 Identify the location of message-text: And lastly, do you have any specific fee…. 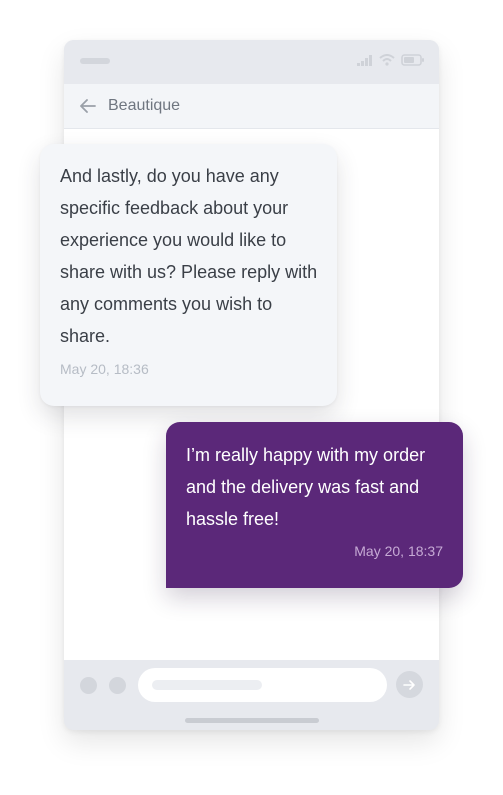
(189, 256).